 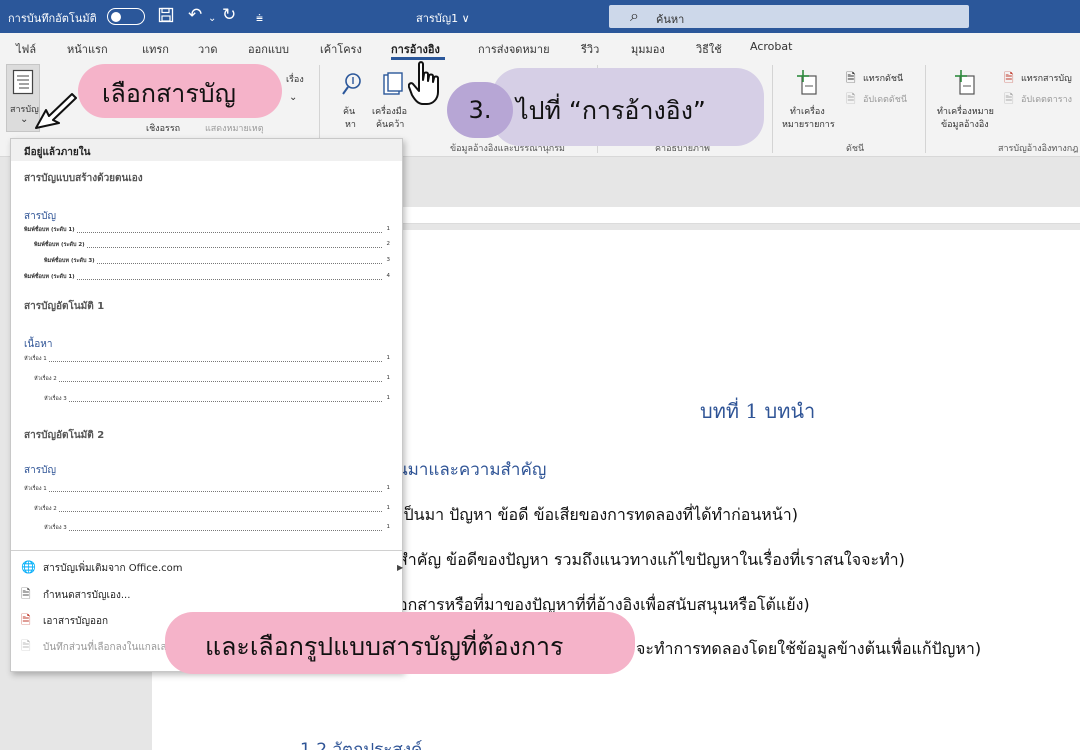 I want to click on auto-toc-1-entry: หัวเรื่อง 1 1, so click(x=207, y=360).